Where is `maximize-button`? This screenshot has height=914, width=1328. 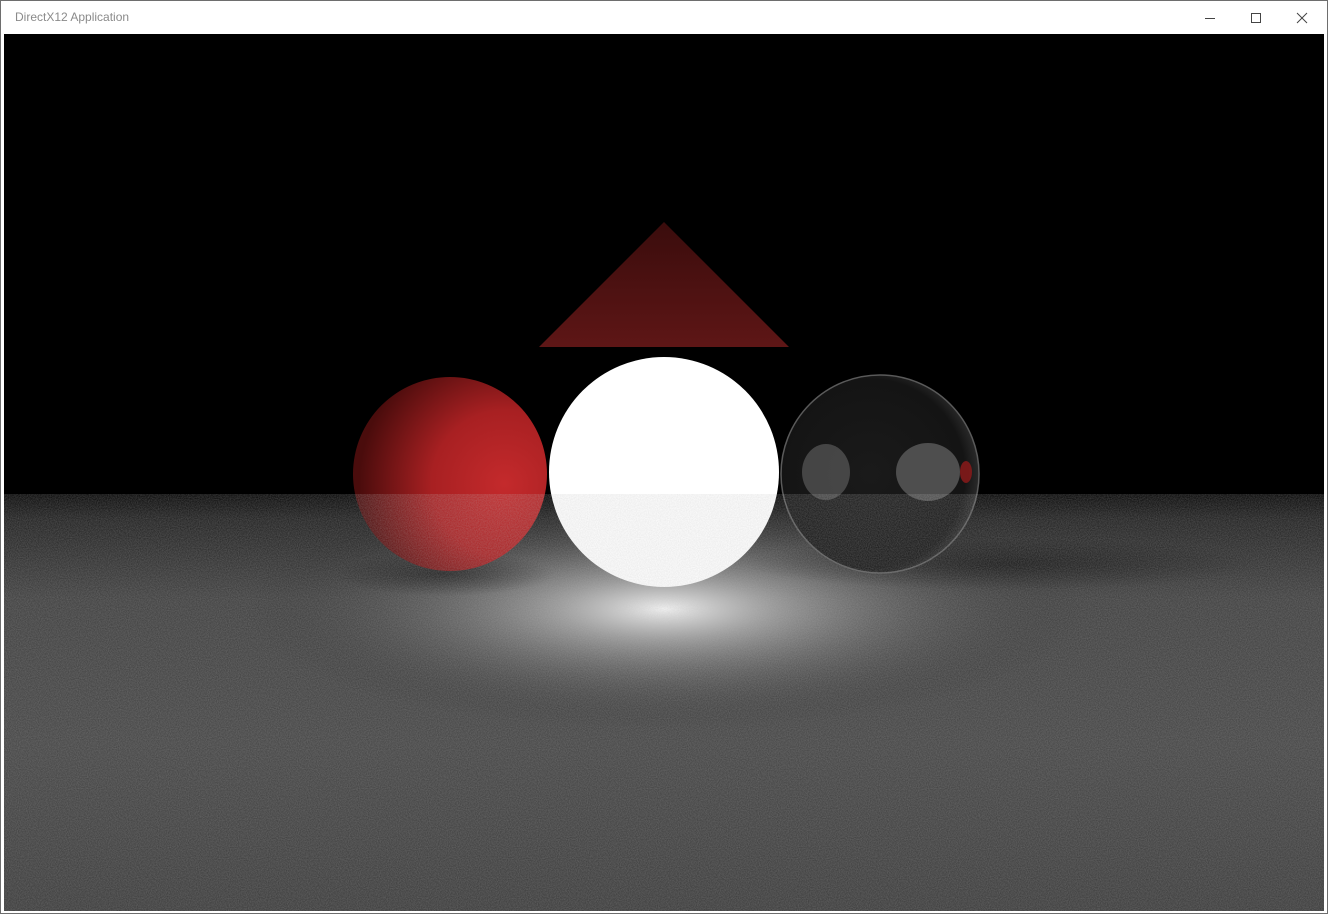
maximize-button is located at coordinates (1256, 17).